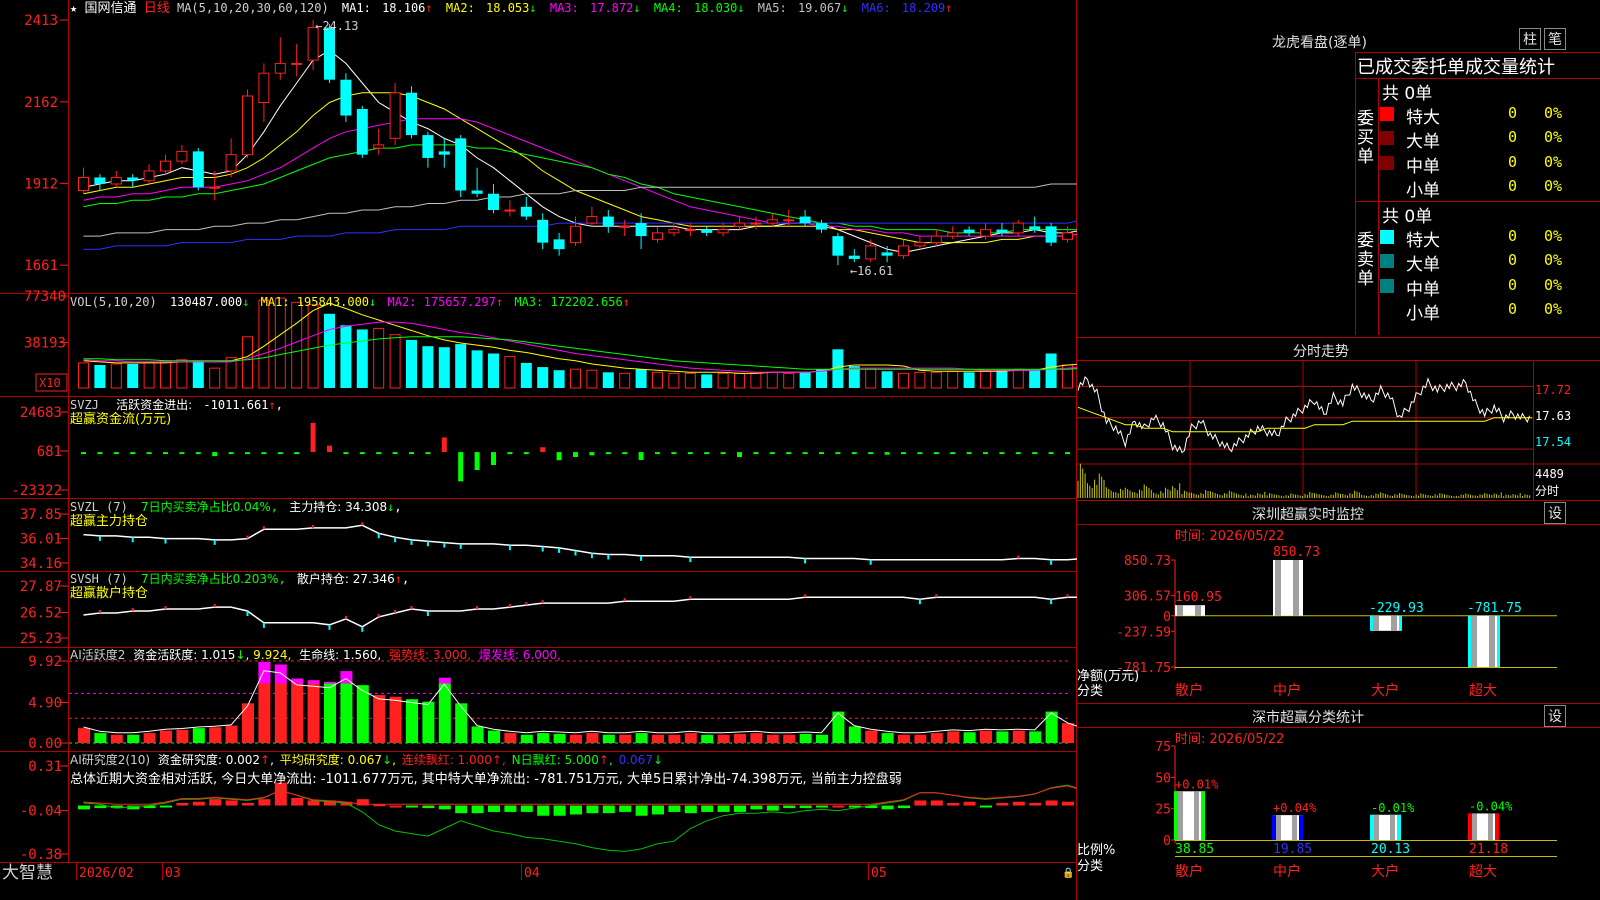 The width and height of the screenshot is (1600, 900). I want to click on lock-icon: 🔒, so click(1068, 873).